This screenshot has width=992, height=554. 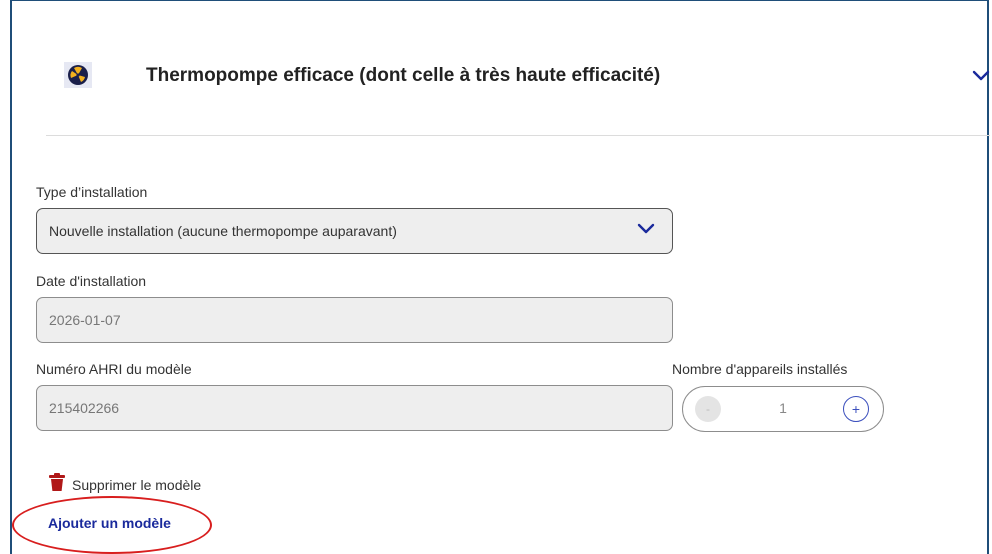 What do you see at coordinates (92, 192) in the screenshot?
I see `installation-type-label: Type d’installation` at bounding box center [92, 192].